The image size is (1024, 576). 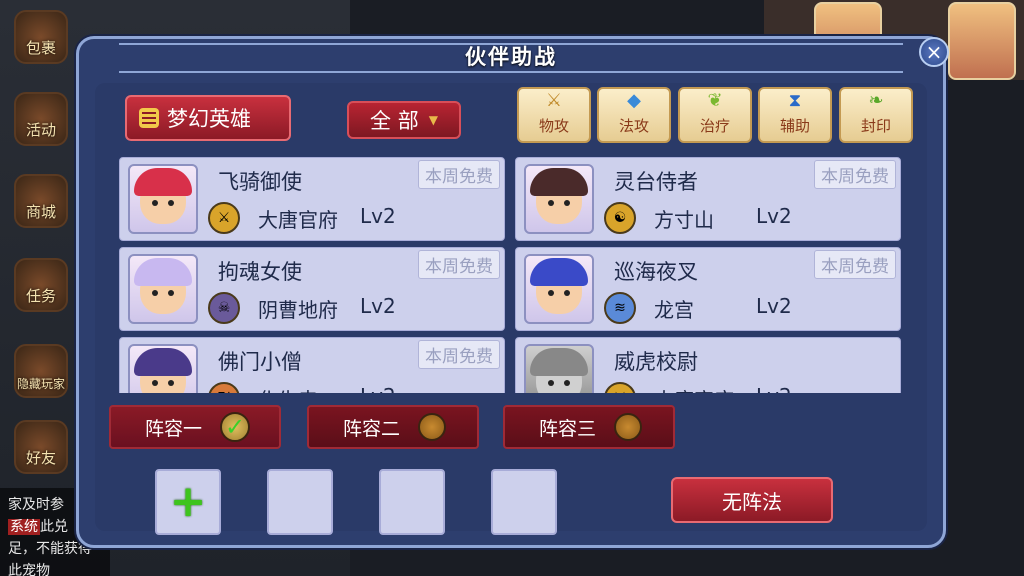 What do you see at coordinates (224, 308) in the screenshot?
I see `school-emblem-icon: ☠` at bounding box center [224, 308].